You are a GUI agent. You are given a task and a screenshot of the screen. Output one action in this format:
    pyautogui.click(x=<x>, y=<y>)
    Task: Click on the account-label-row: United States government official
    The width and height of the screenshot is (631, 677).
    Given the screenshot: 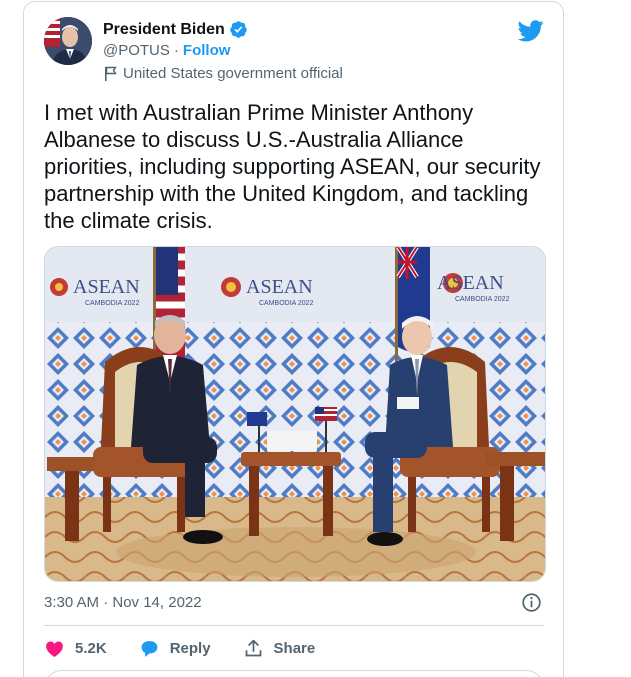 What is the action you would take?
    pyautogui.click(x=223, y=73)
    